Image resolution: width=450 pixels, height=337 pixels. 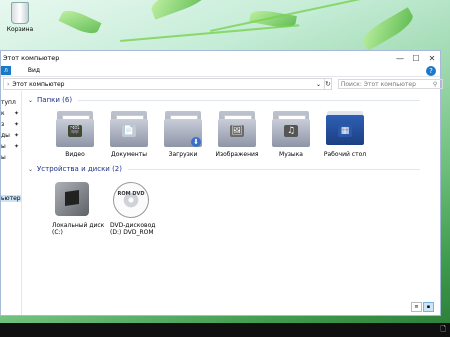 I want to click on folder-desktop: ▦ Рабочий стол, so click(x=345, y=133).